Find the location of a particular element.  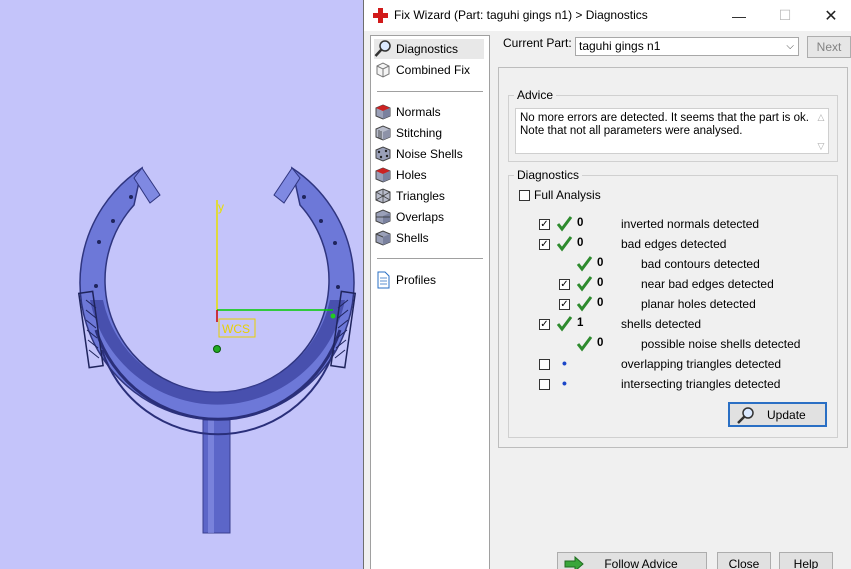

nav-item-label: Combined Fix is located at coordinates (433, 70).